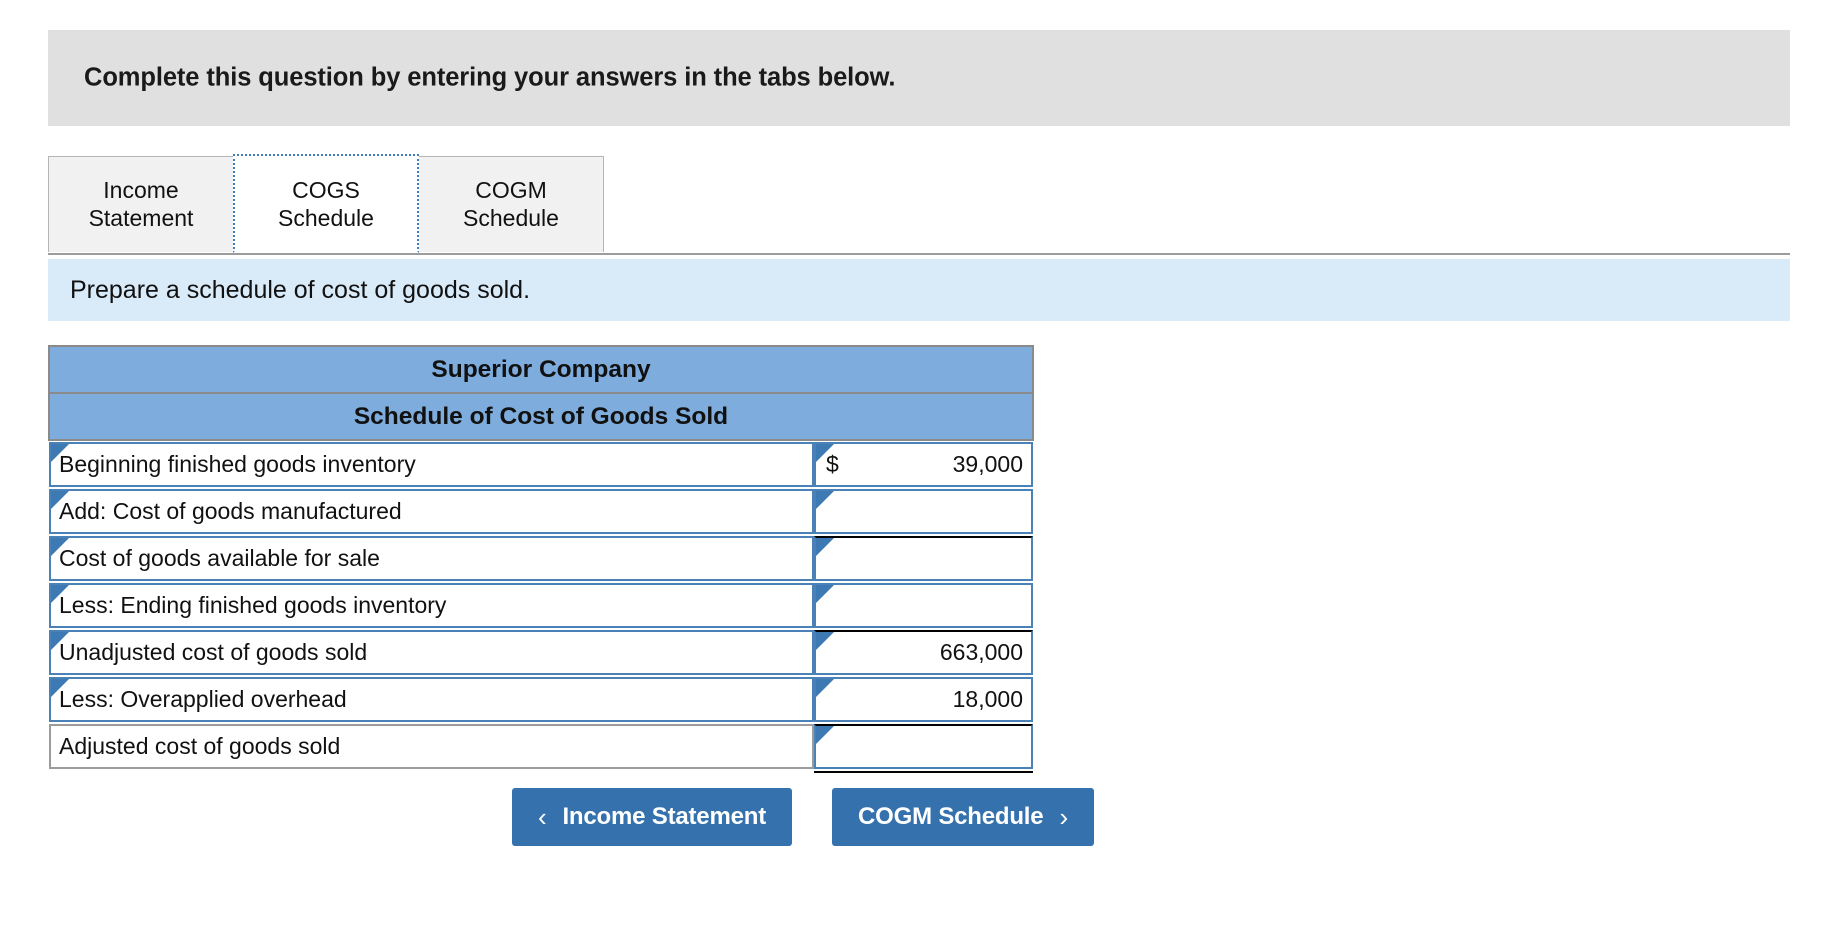 The height and width of the screenshot is (926, 1840). I want to click on row-label-text: Less: Ending finished goods inventory, so click(253, 605).